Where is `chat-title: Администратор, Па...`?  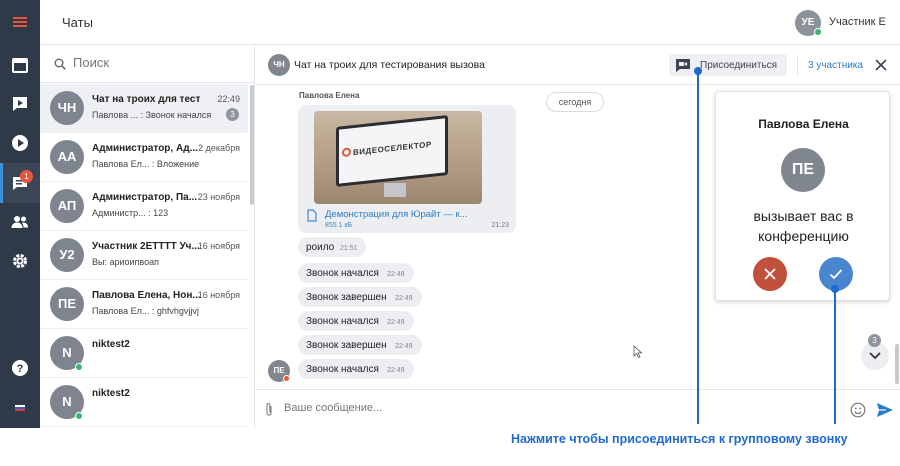
chat-title: Администратор, Па... is located at coordinates (145, 197).